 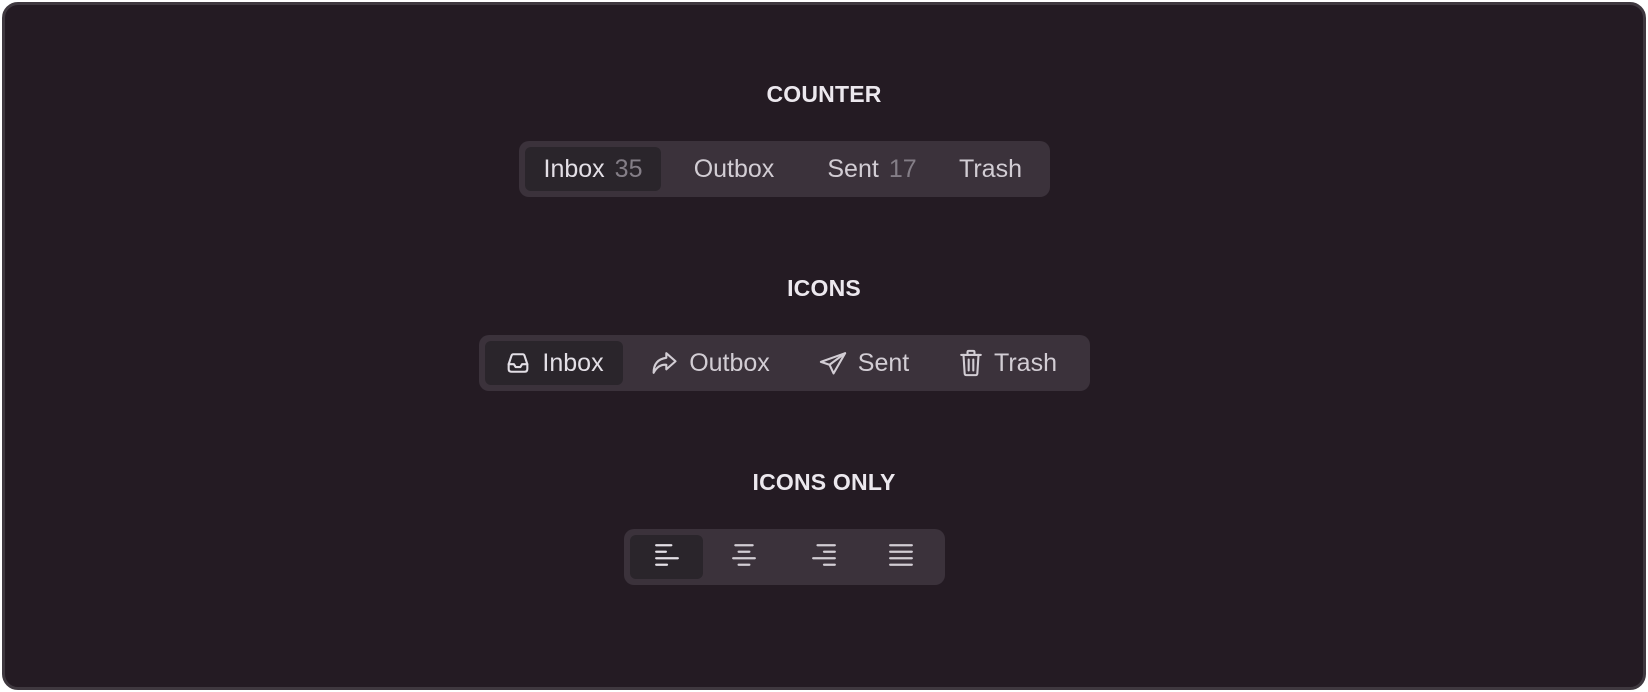 What do you see at coordinates (518, 363) in the screenshot?
I see `inbox-icon` at bounding box center [518, 363].